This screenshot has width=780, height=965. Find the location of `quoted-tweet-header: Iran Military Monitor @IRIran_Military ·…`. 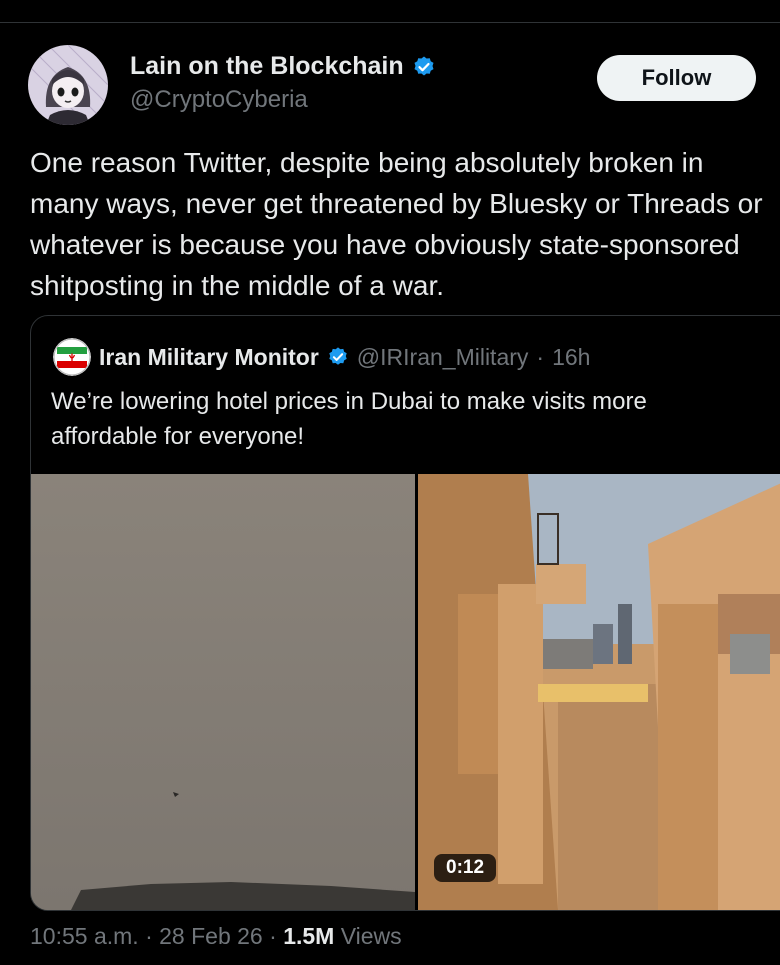

quoted-tweet-header: Iran Military Monitor @IRIran_Military ·… is located at coordinates (321, 357).